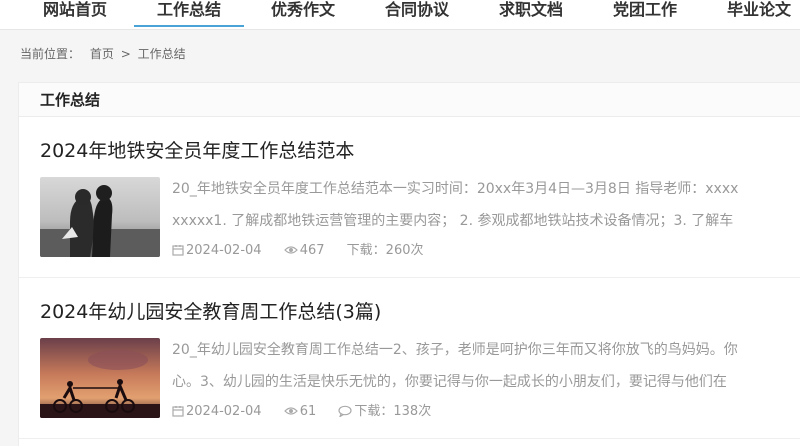  I want to click on article-title-link: 2024年地铁安全员年度工作总结范本, so click(197, 151).